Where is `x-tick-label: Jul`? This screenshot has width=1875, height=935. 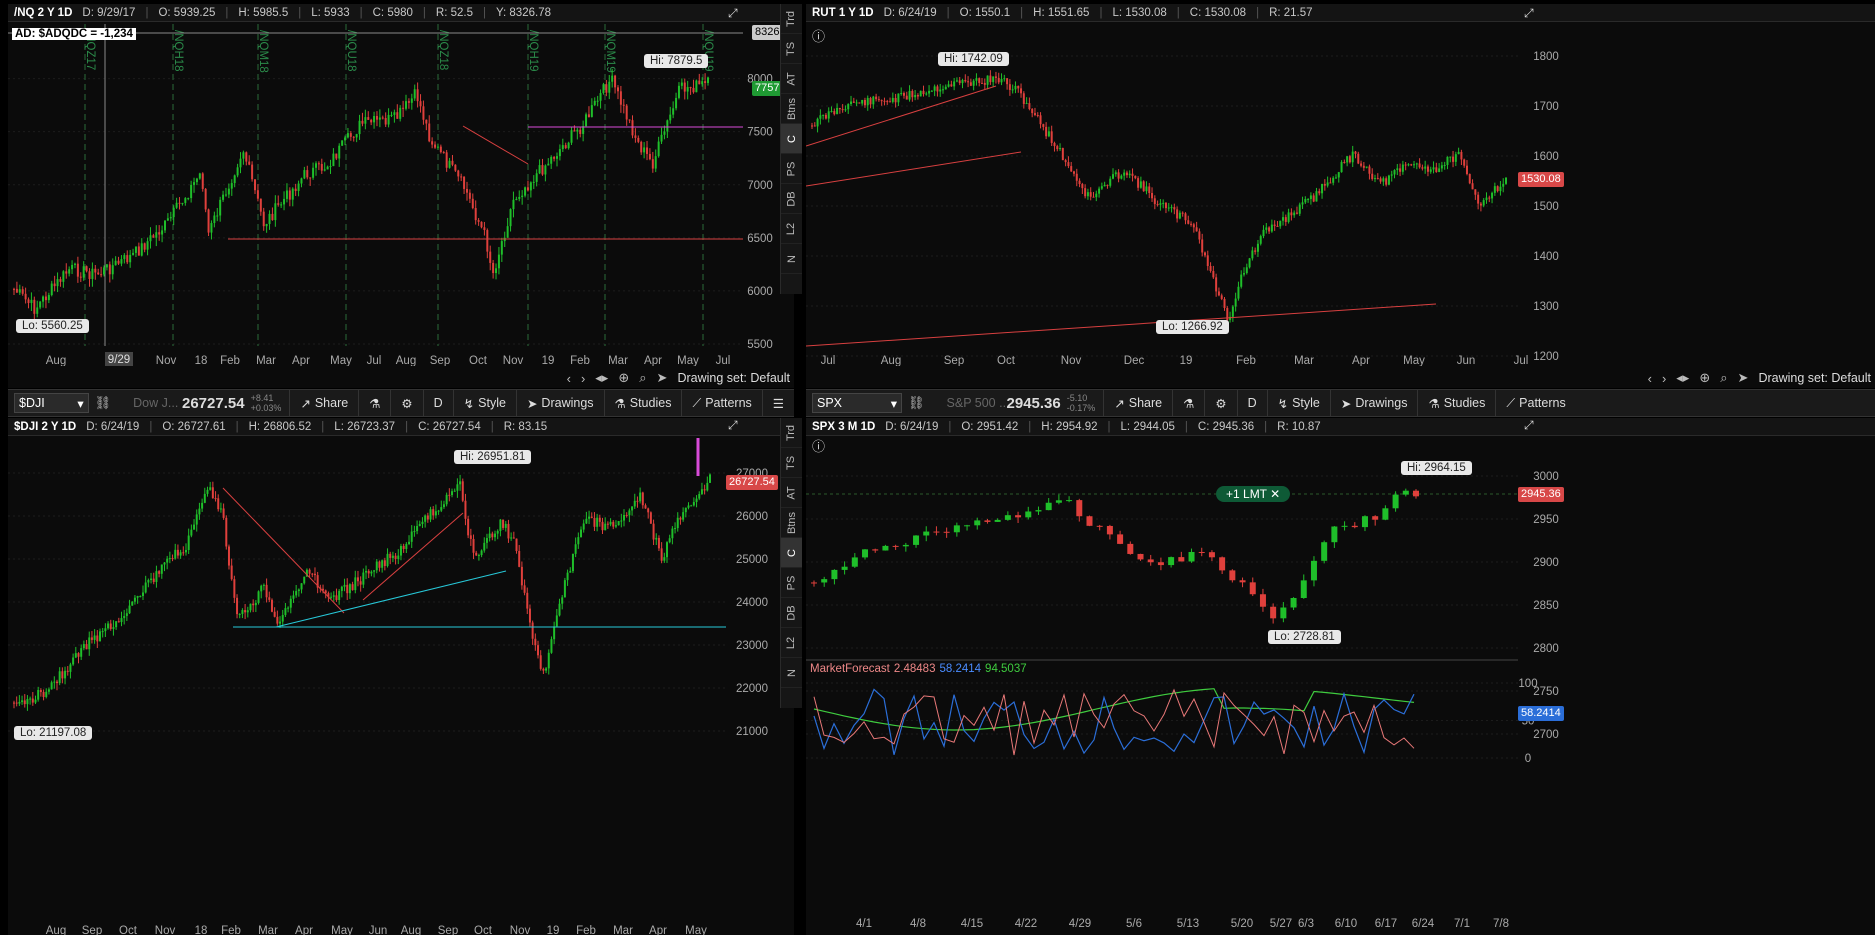 x-tick-label: Jul is located at coordinates (1521, 360).